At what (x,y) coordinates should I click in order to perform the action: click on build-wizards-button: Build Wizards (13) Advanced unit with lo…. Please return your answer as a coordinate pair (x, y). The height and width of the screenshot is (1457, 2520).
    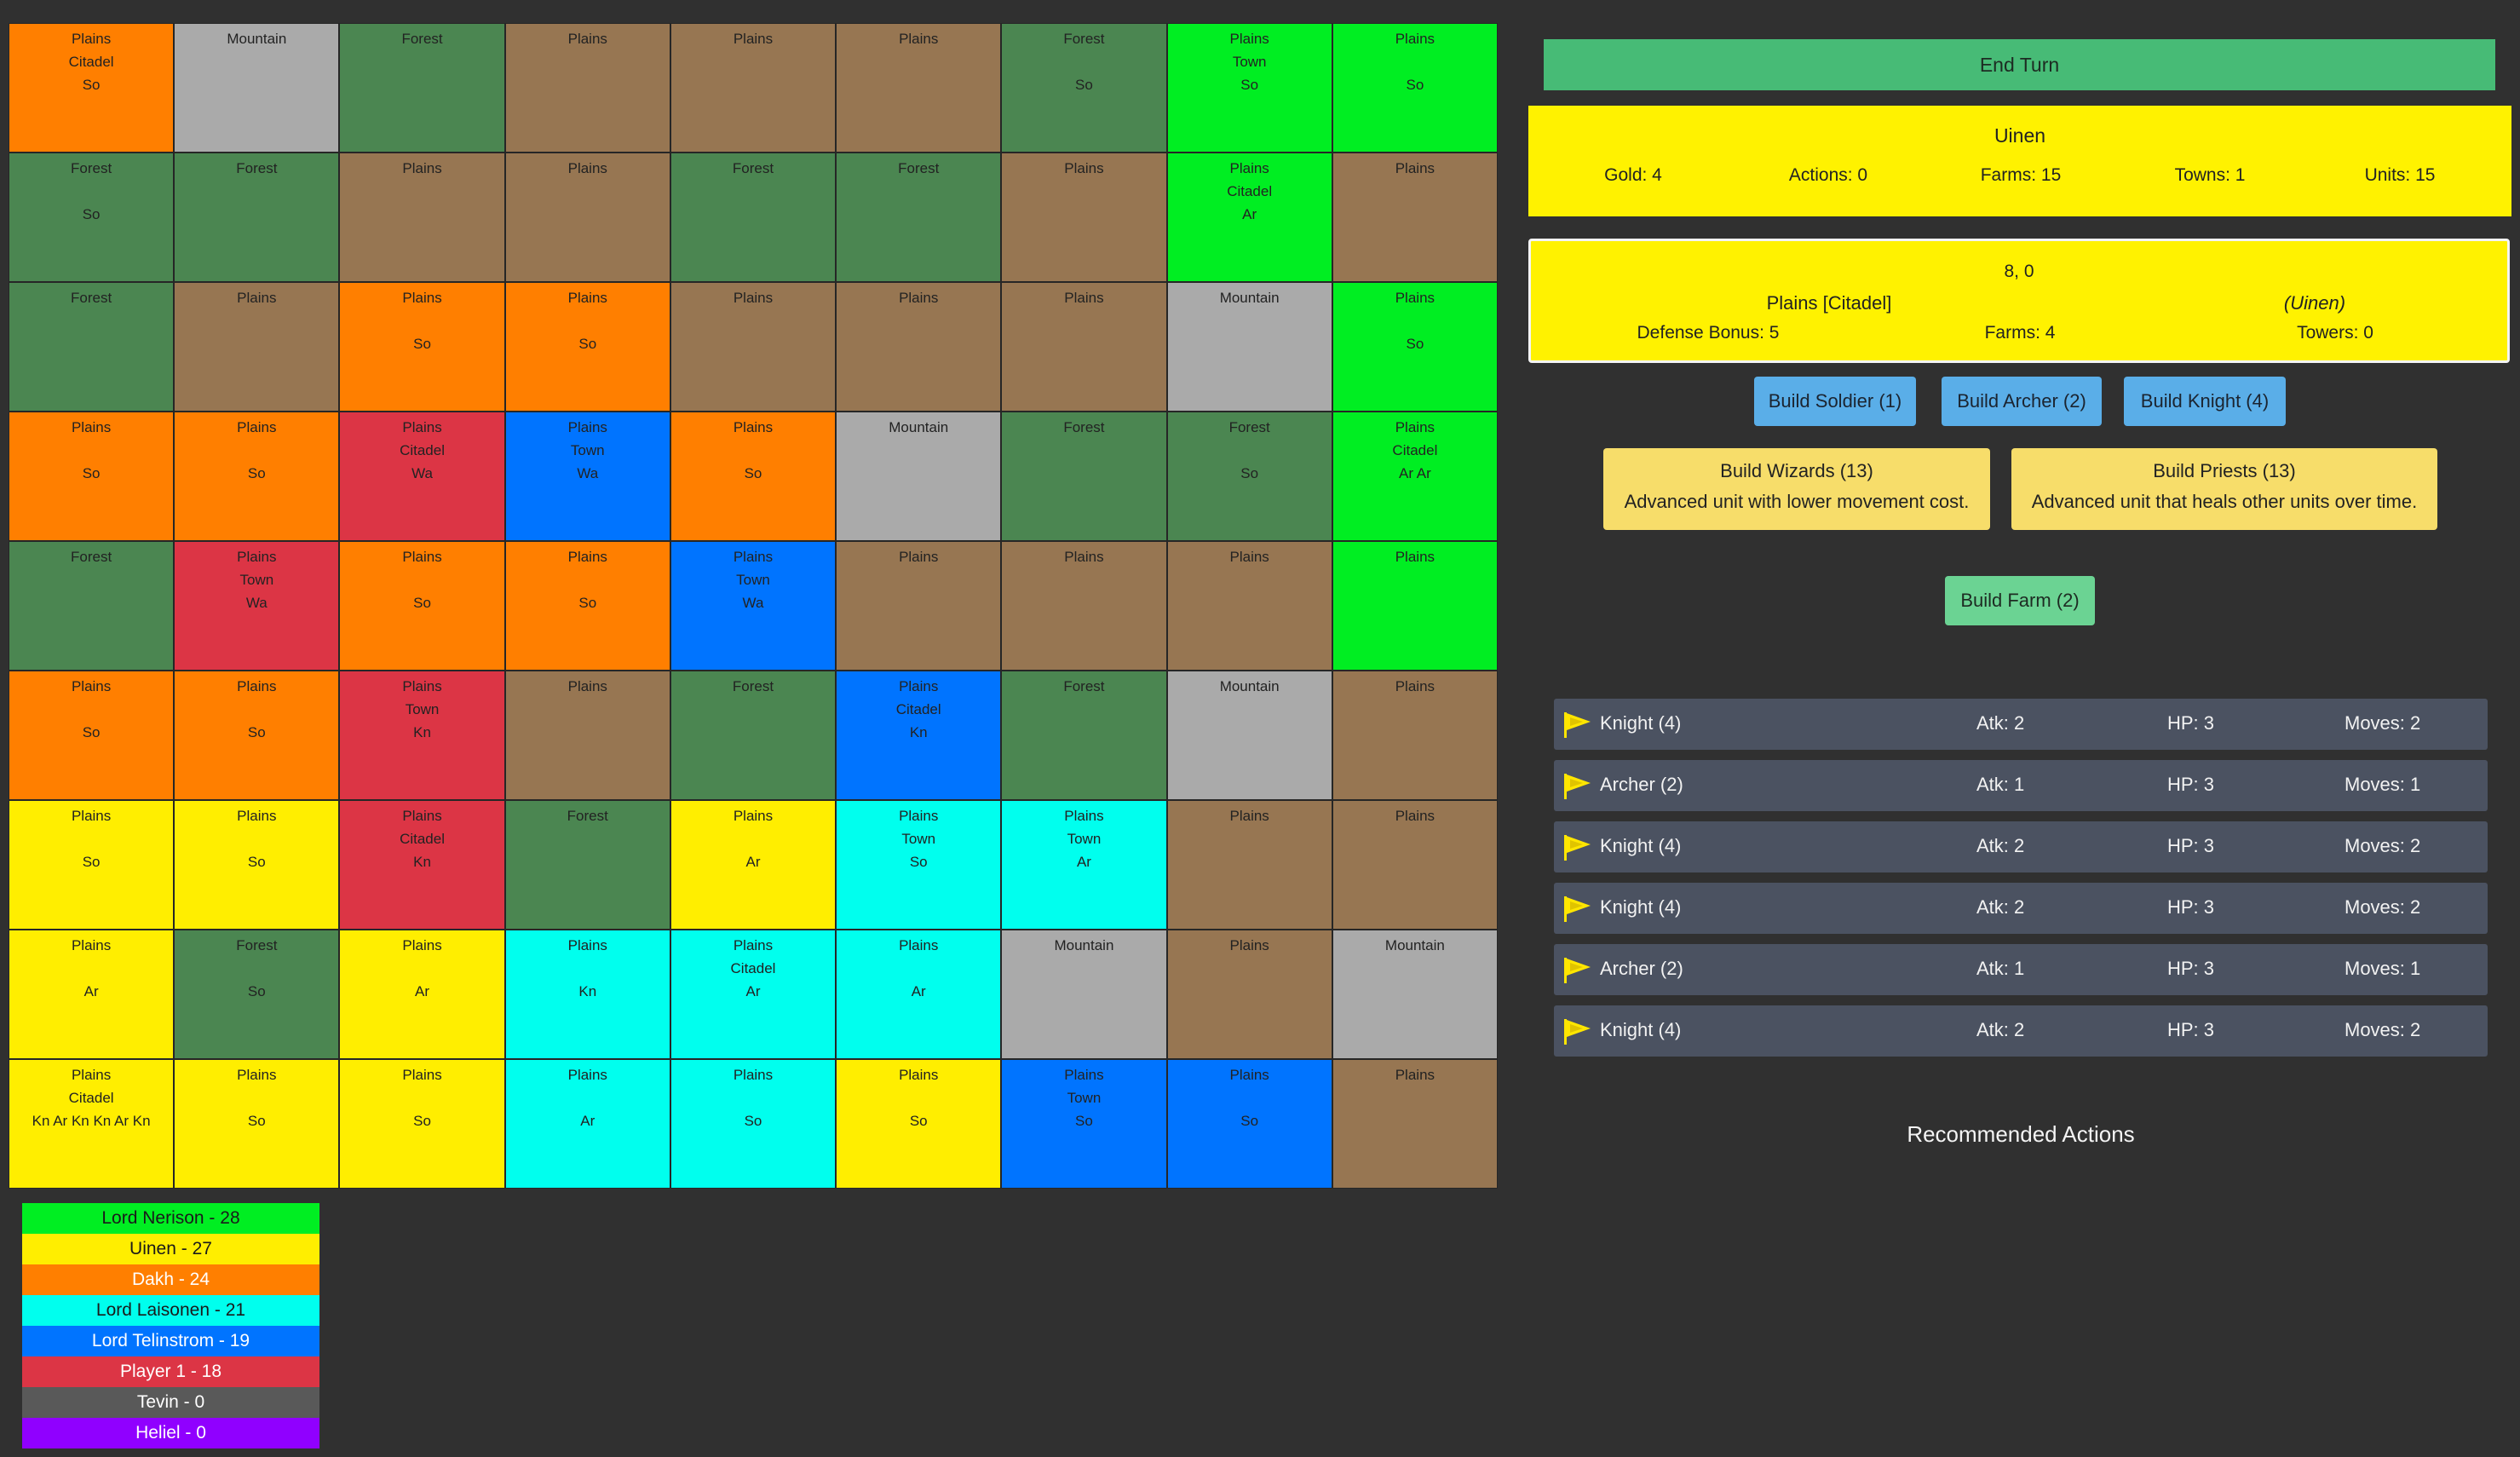
    Looking at the image, I should click on (1796, 489).